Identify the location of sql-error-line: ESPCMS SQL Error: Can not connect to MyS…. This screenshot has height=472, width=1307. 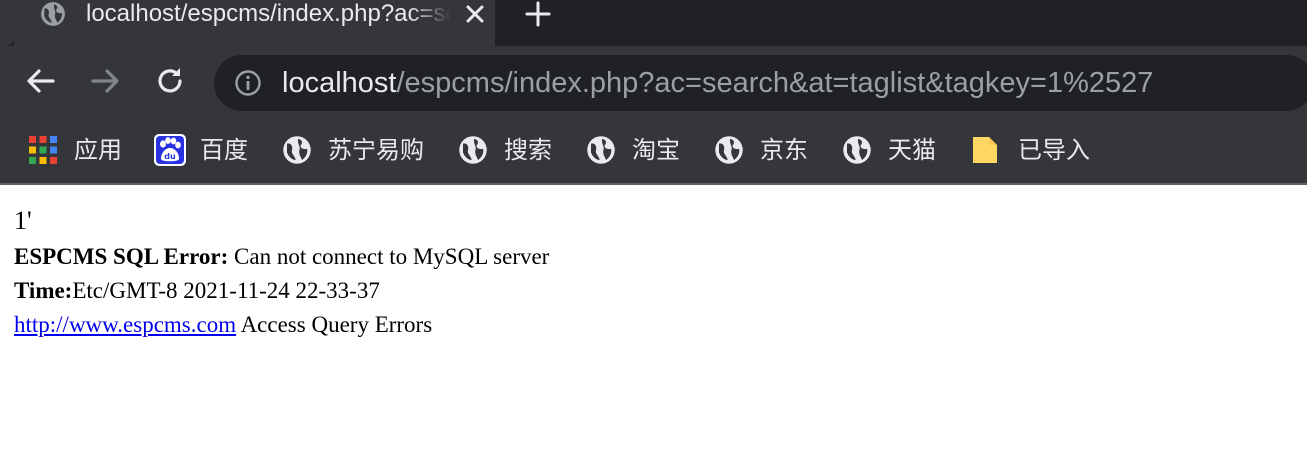
(654, 257).